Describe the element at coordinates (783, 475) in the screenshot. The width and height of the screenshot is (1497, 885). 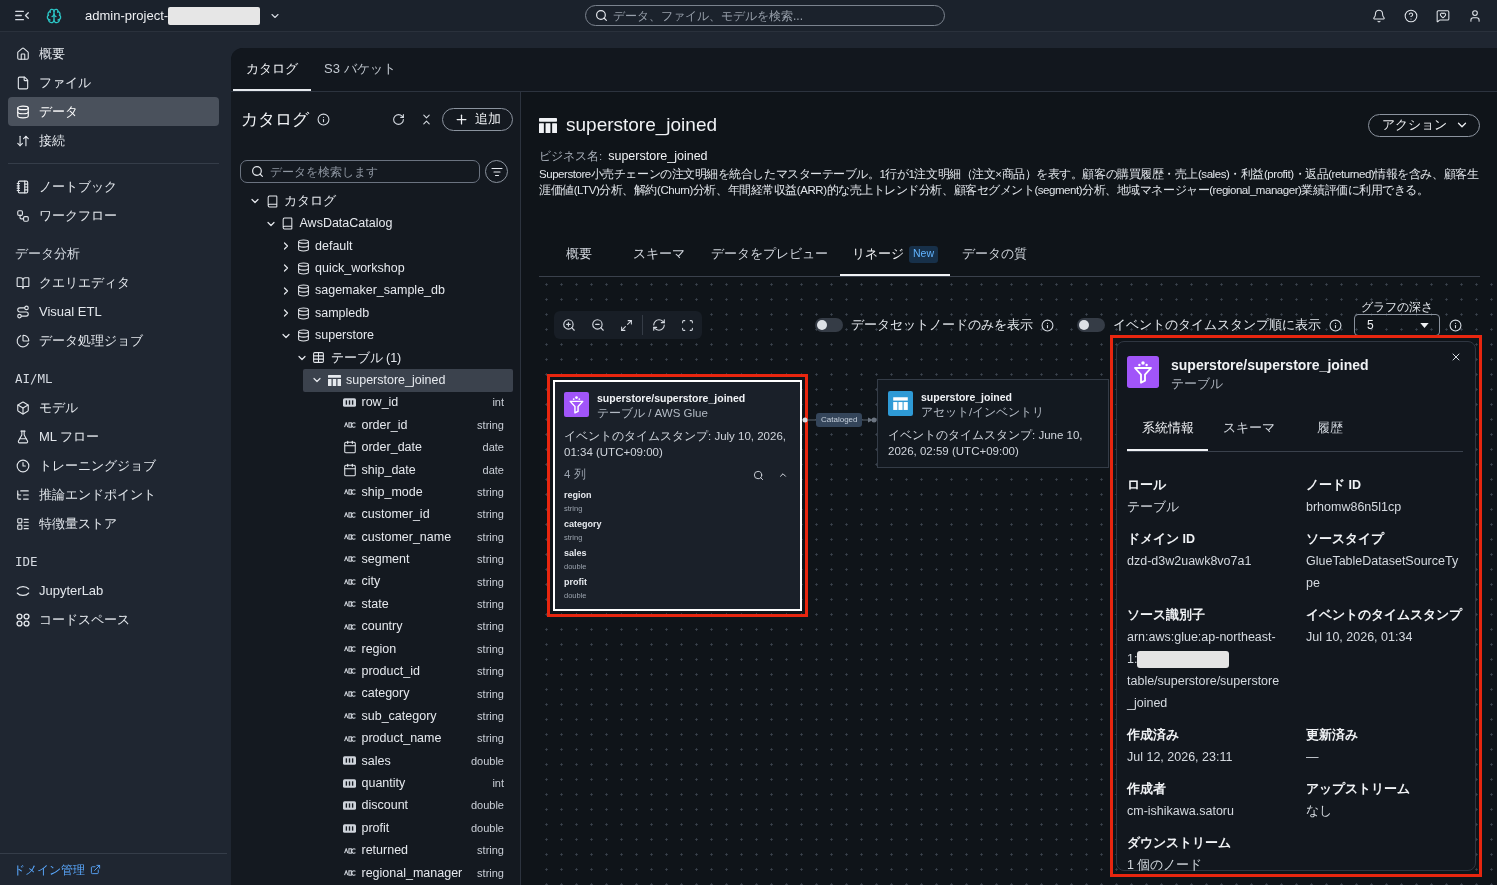
I see `chevron-up-icon` at that location.